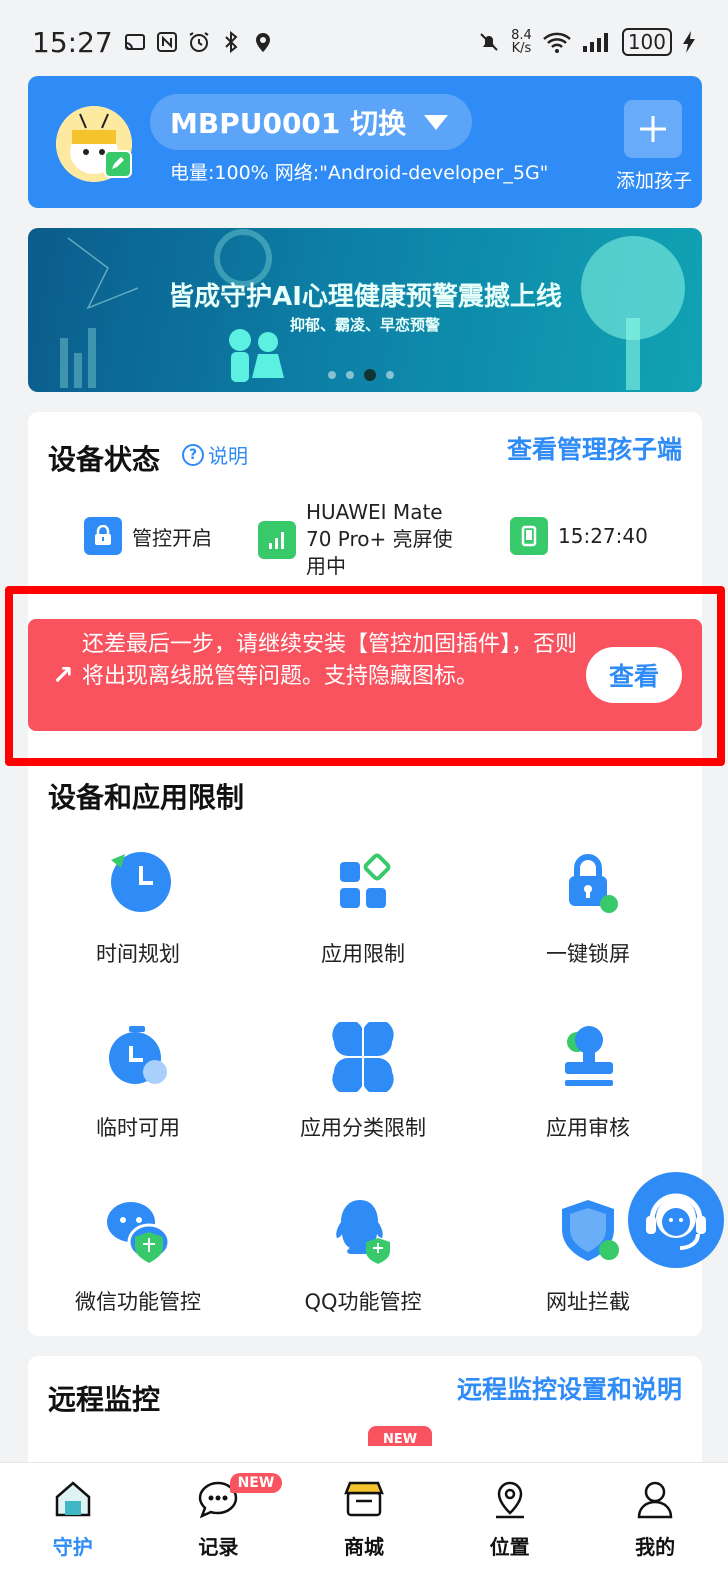 This screenshot has width=728, height=1572. I want to click on tab-guard: 守护, so click(73, 1517).